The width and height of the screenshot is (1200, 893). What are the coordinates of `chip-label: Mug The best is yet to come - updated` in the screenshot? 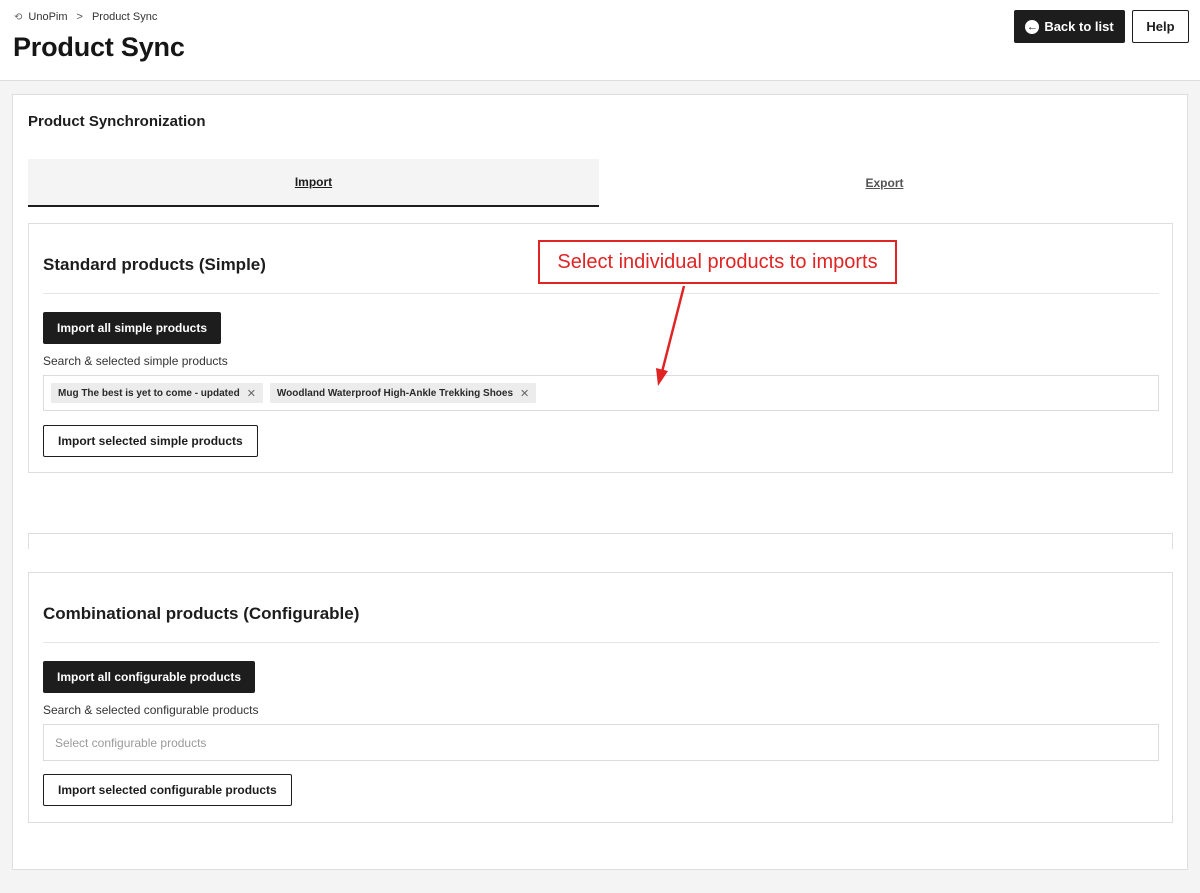 It's located at (149, 393).